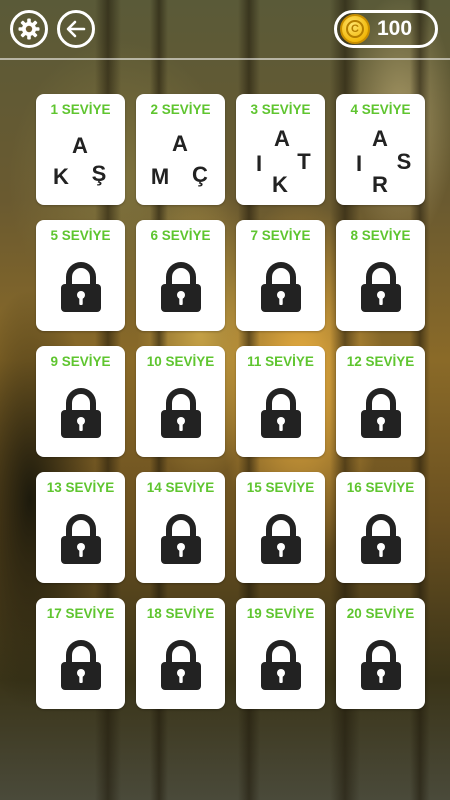  I want to click on coin-counter: C 100, so click(386, 29).